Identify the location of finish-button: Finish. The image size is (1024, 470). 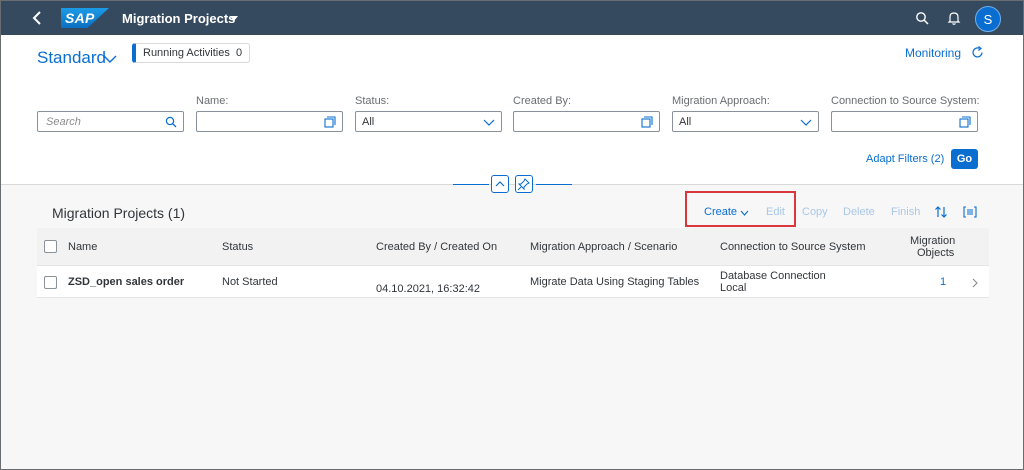
(905, 212).